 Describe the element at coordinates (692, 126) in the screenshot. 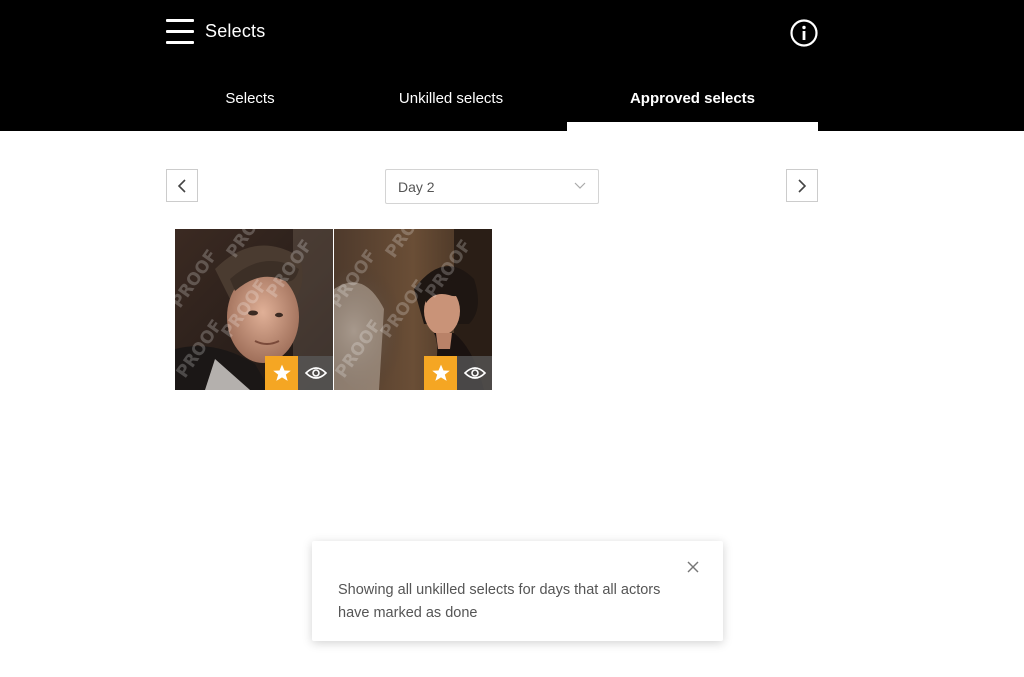

I see `active-tab-indicator` at that location.